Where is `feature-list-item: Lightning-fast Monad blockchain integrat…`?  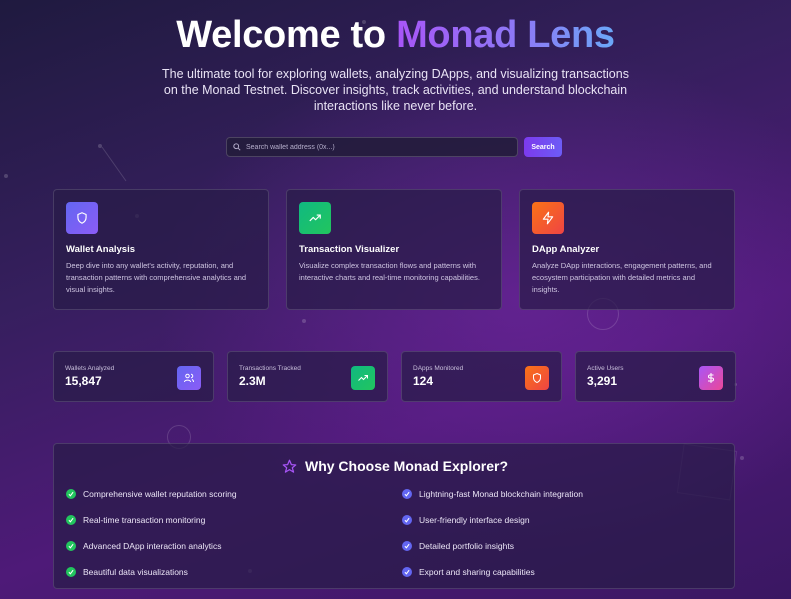
feature-list-item: Lightning-fast Monad blockchain integrat… is located at coordinates (492, 494).